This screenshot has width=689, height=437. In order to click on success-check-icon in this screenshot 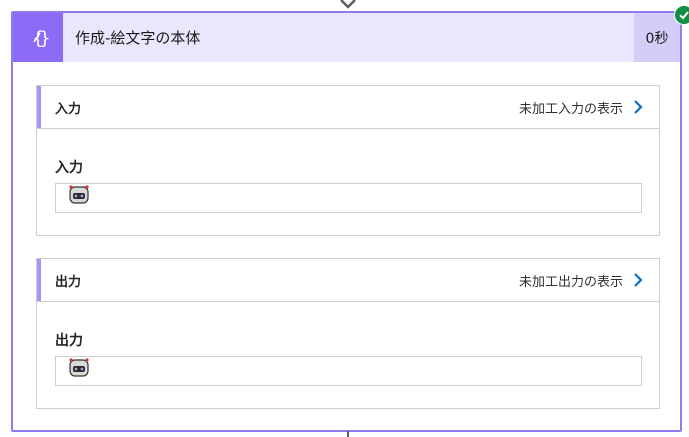, I will do `click(681, 15)`.